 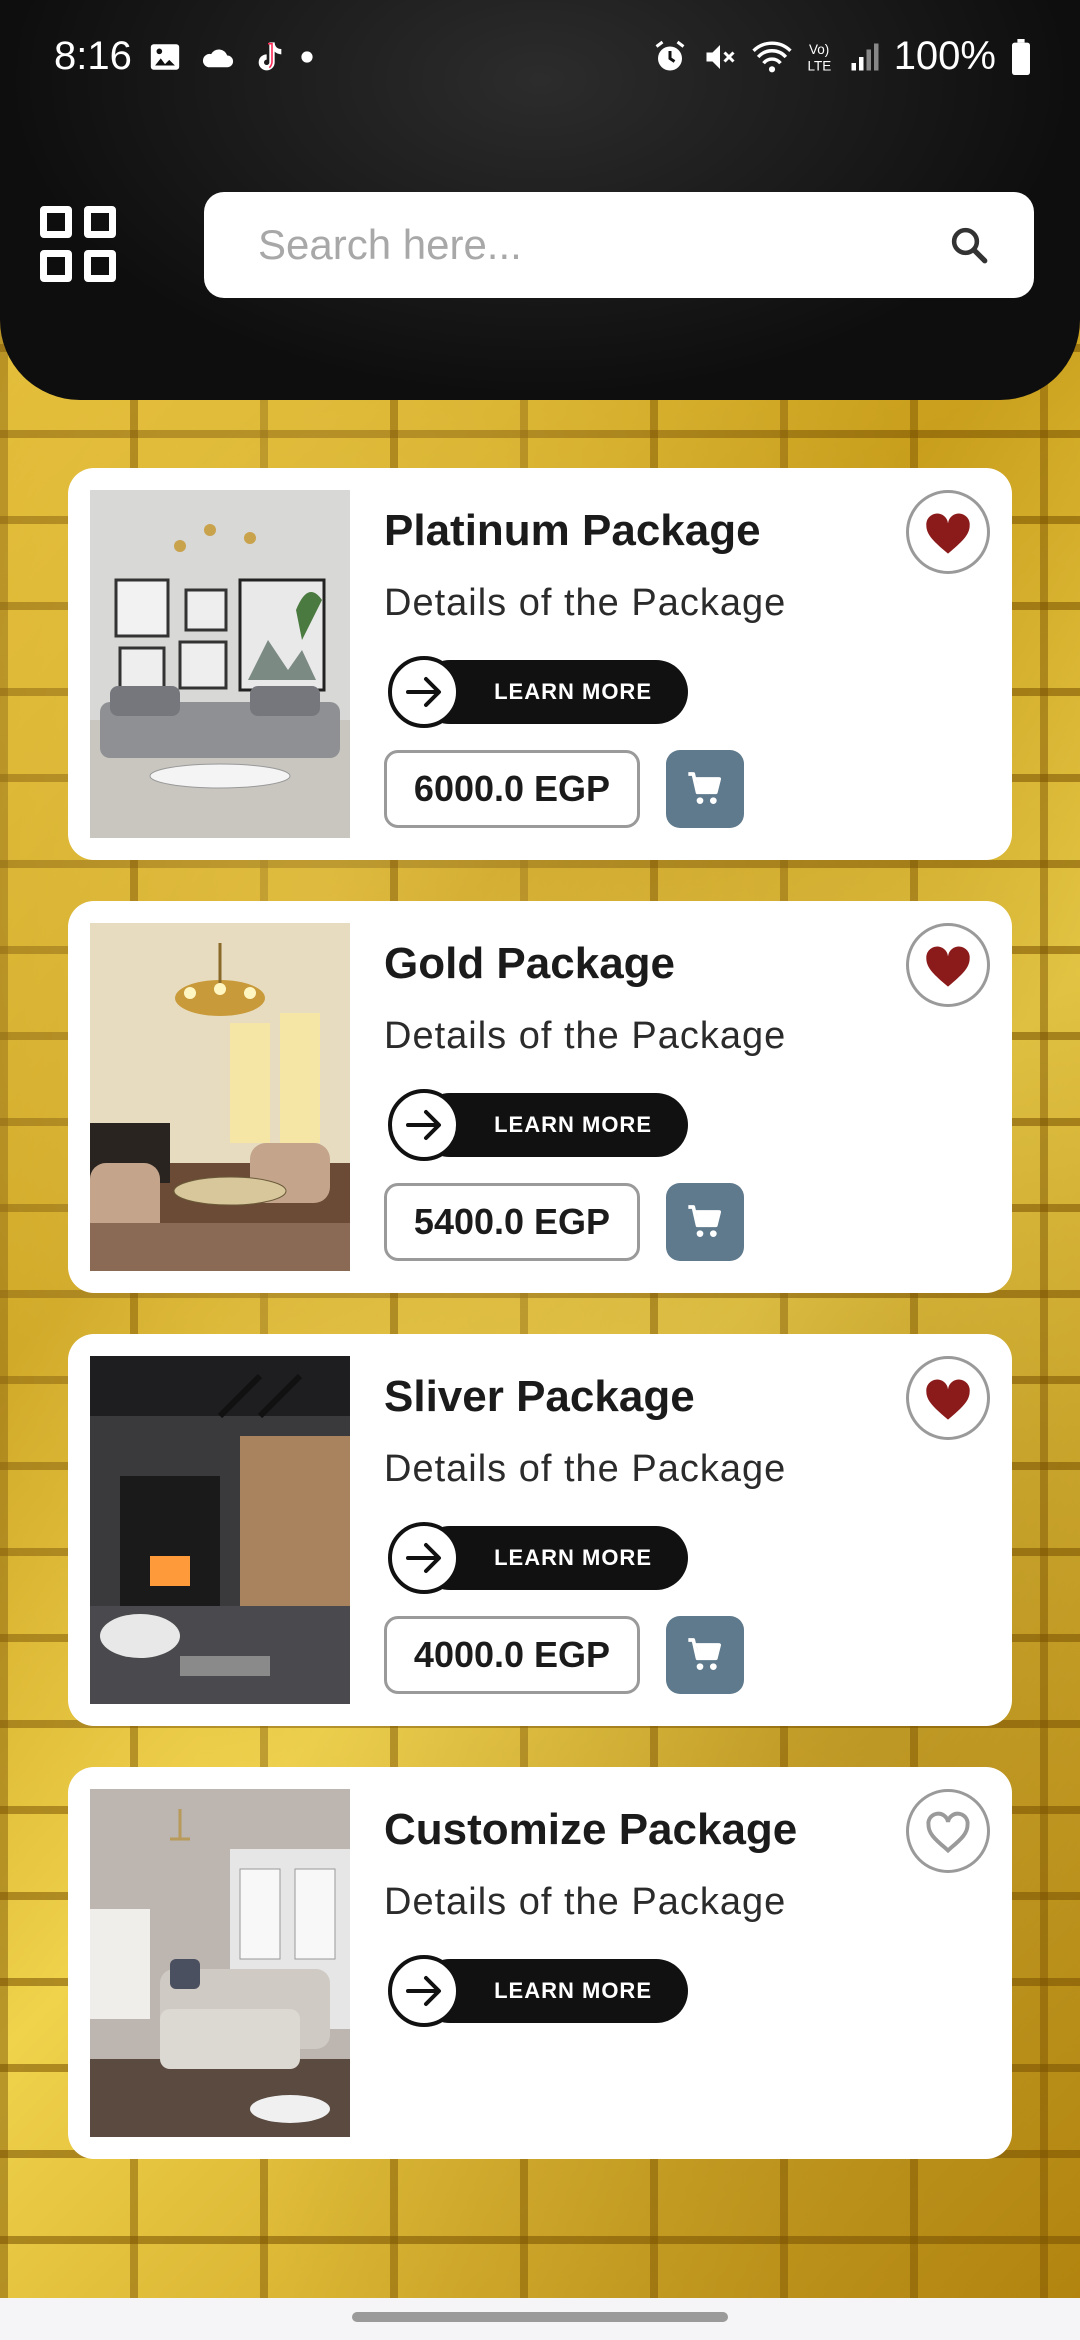 What do you see at coordinates (591, 1829) in the screenshot?
I see `package-title: Customize Package` at bounding box center [591, 1829].